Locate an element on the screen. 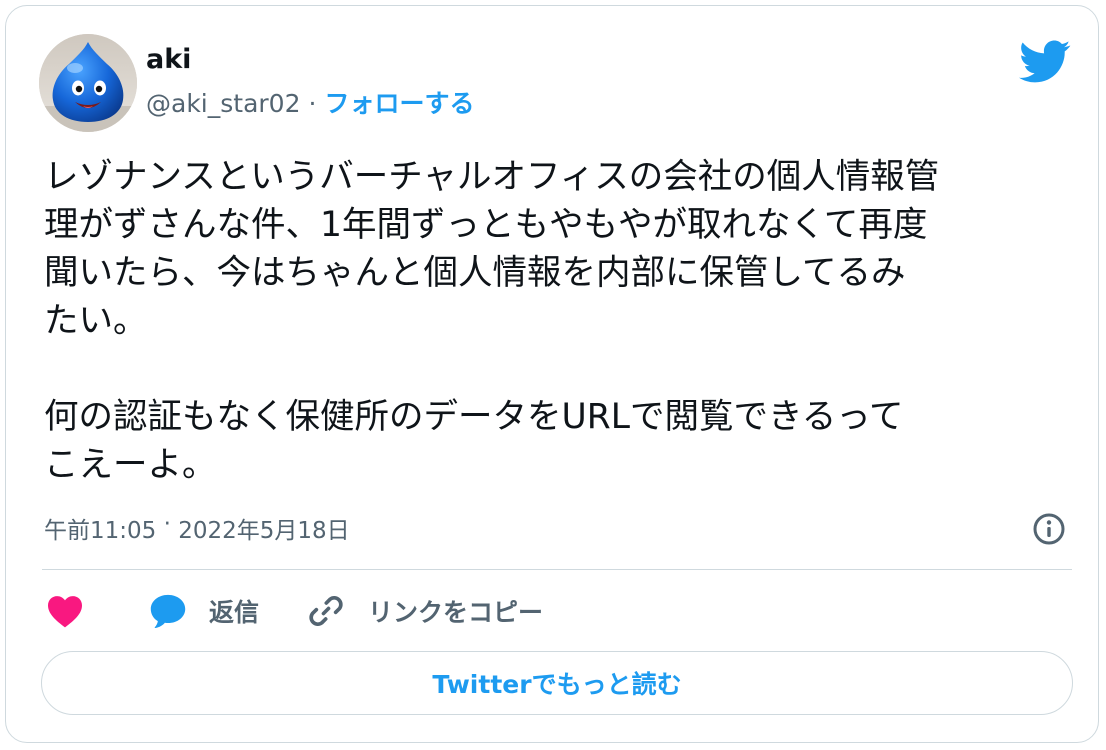  reply-label: 返信 is located at coordinates (234, 612).